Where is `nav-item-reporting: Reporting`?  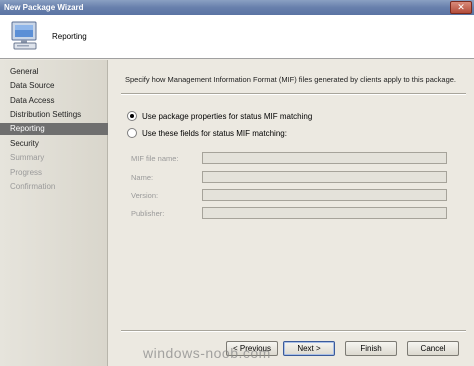
nav-item-reporting: Reporting is located at coordinates (54, 129).